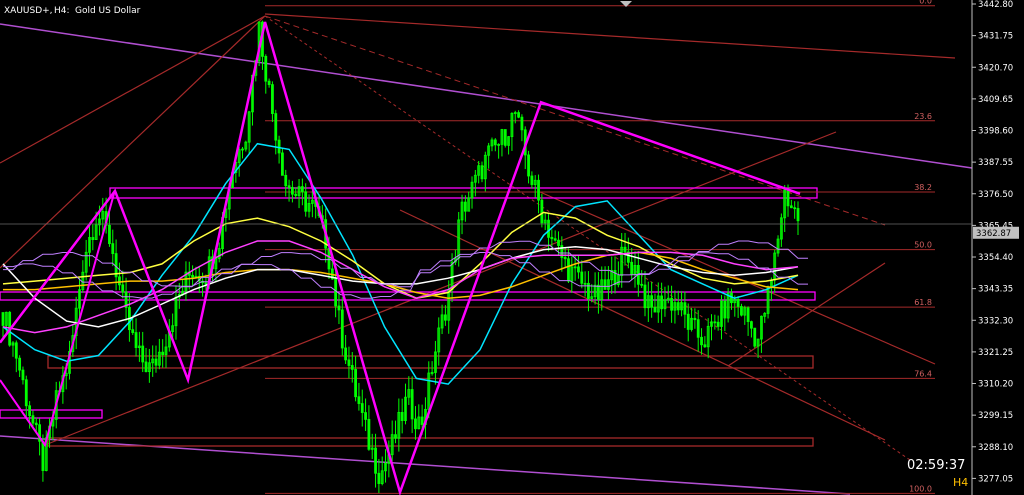  I want to click on trendline-red-left, so click(133, 89).